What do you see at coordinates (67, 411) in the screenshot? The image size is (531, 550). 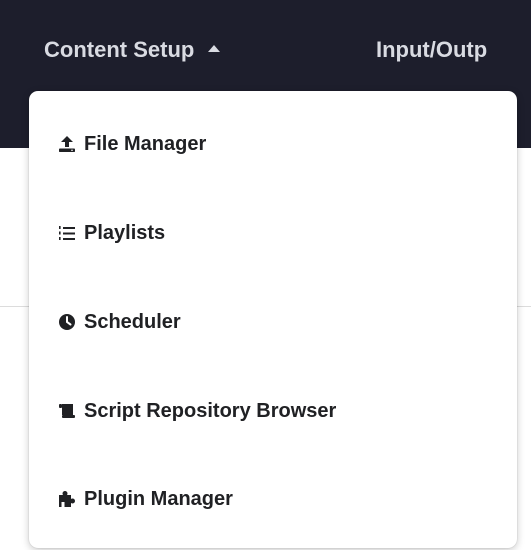 I see `scroll-icon` at bounding box center [67, 411].